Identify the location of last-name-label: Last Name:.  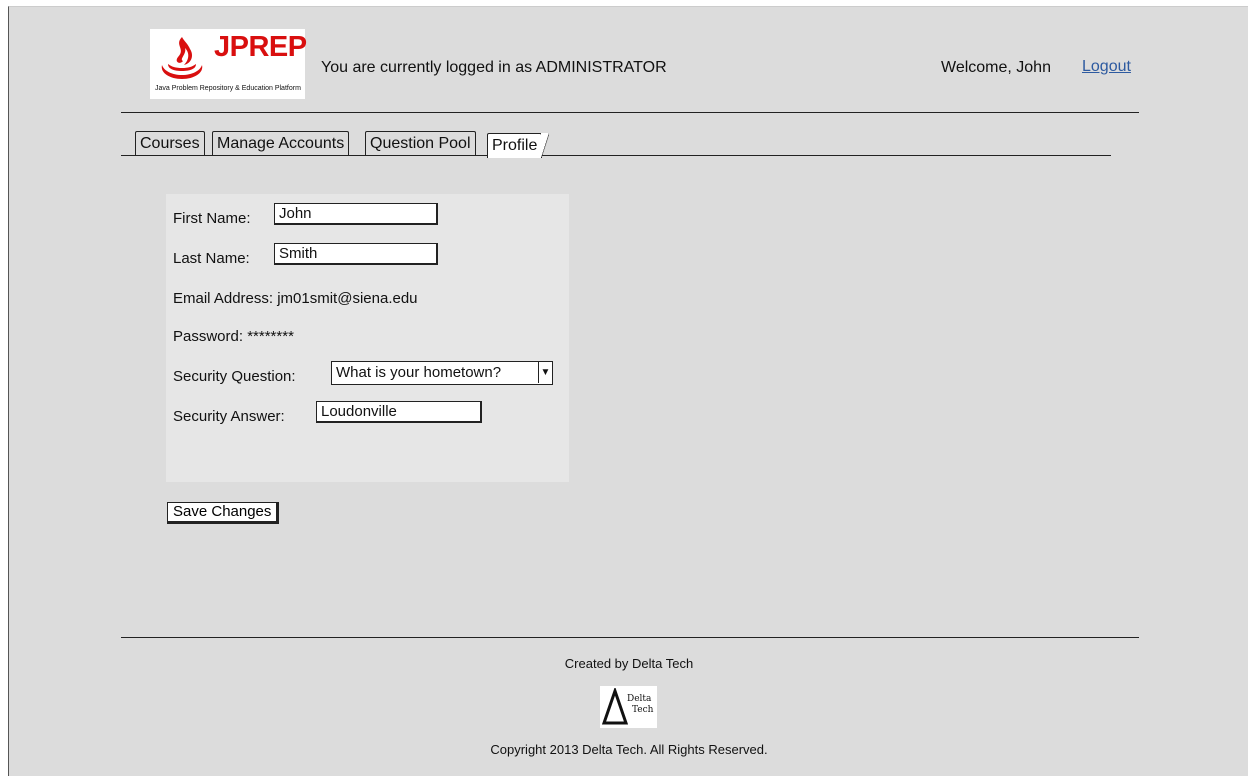
(211, 258).